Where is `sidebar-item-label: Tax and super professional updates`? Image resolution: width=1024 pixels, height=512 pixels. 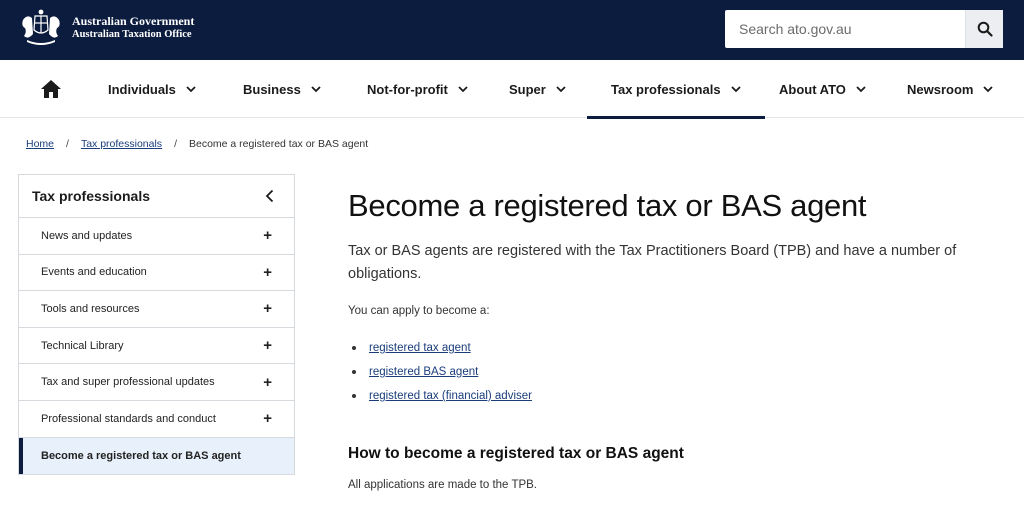
sidebar-item-label: Tax and super professional updates is located at coordinates (128, 382).